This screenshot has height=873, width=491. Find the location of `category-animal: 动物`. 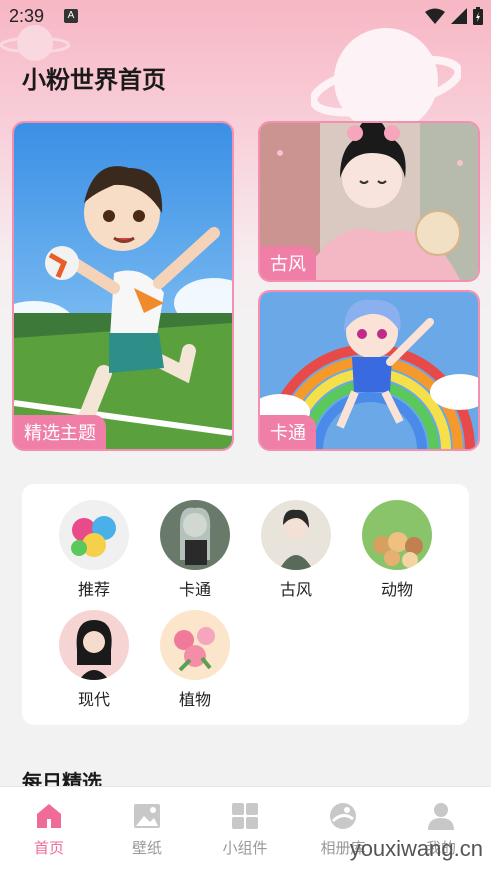

category-animal: 动物 is located at coordinates (397, 550).